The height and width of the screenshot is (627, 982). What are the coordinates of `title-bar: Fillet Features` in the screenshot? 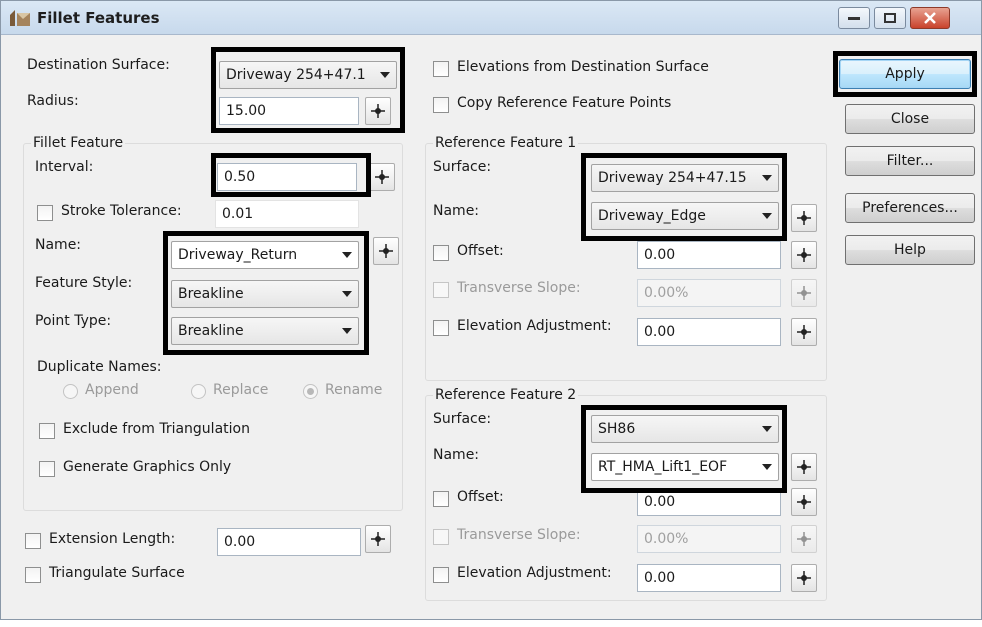 It's located at (491, 18).